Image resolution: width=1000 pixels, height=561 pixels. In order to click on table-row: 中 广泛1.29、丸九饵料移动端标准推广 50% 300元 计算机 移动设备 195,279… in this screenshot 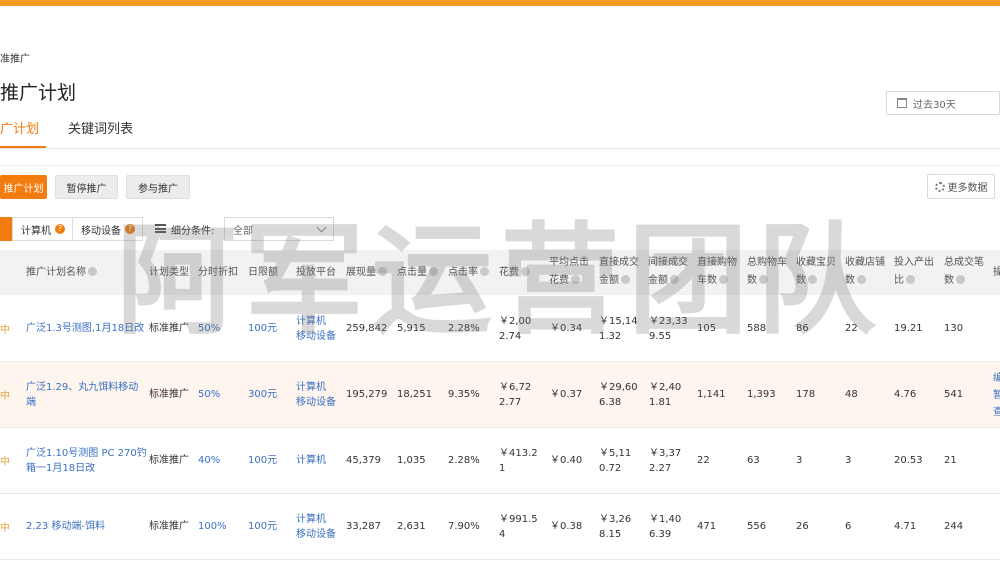, I will do `click(500, 395)`.